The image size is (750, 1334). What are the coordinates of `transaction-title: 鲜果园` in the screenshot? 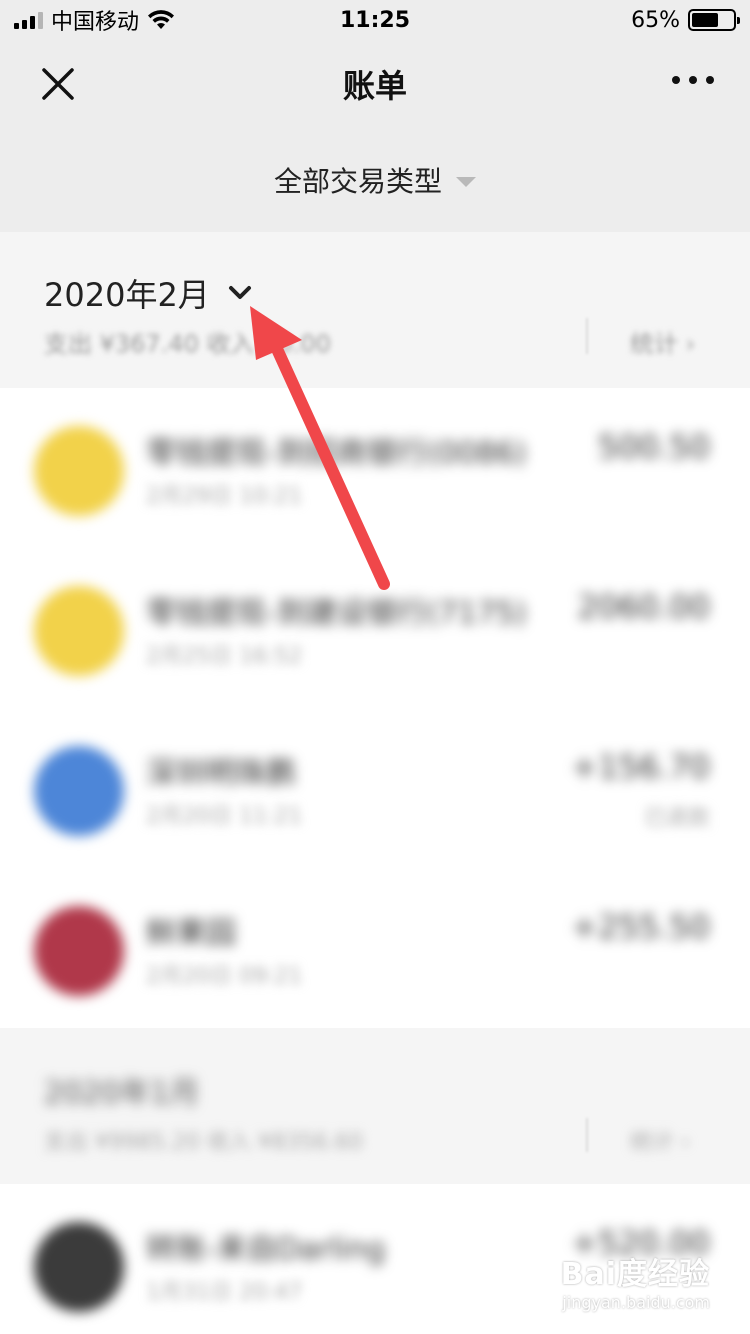 It's located at (191, 933).